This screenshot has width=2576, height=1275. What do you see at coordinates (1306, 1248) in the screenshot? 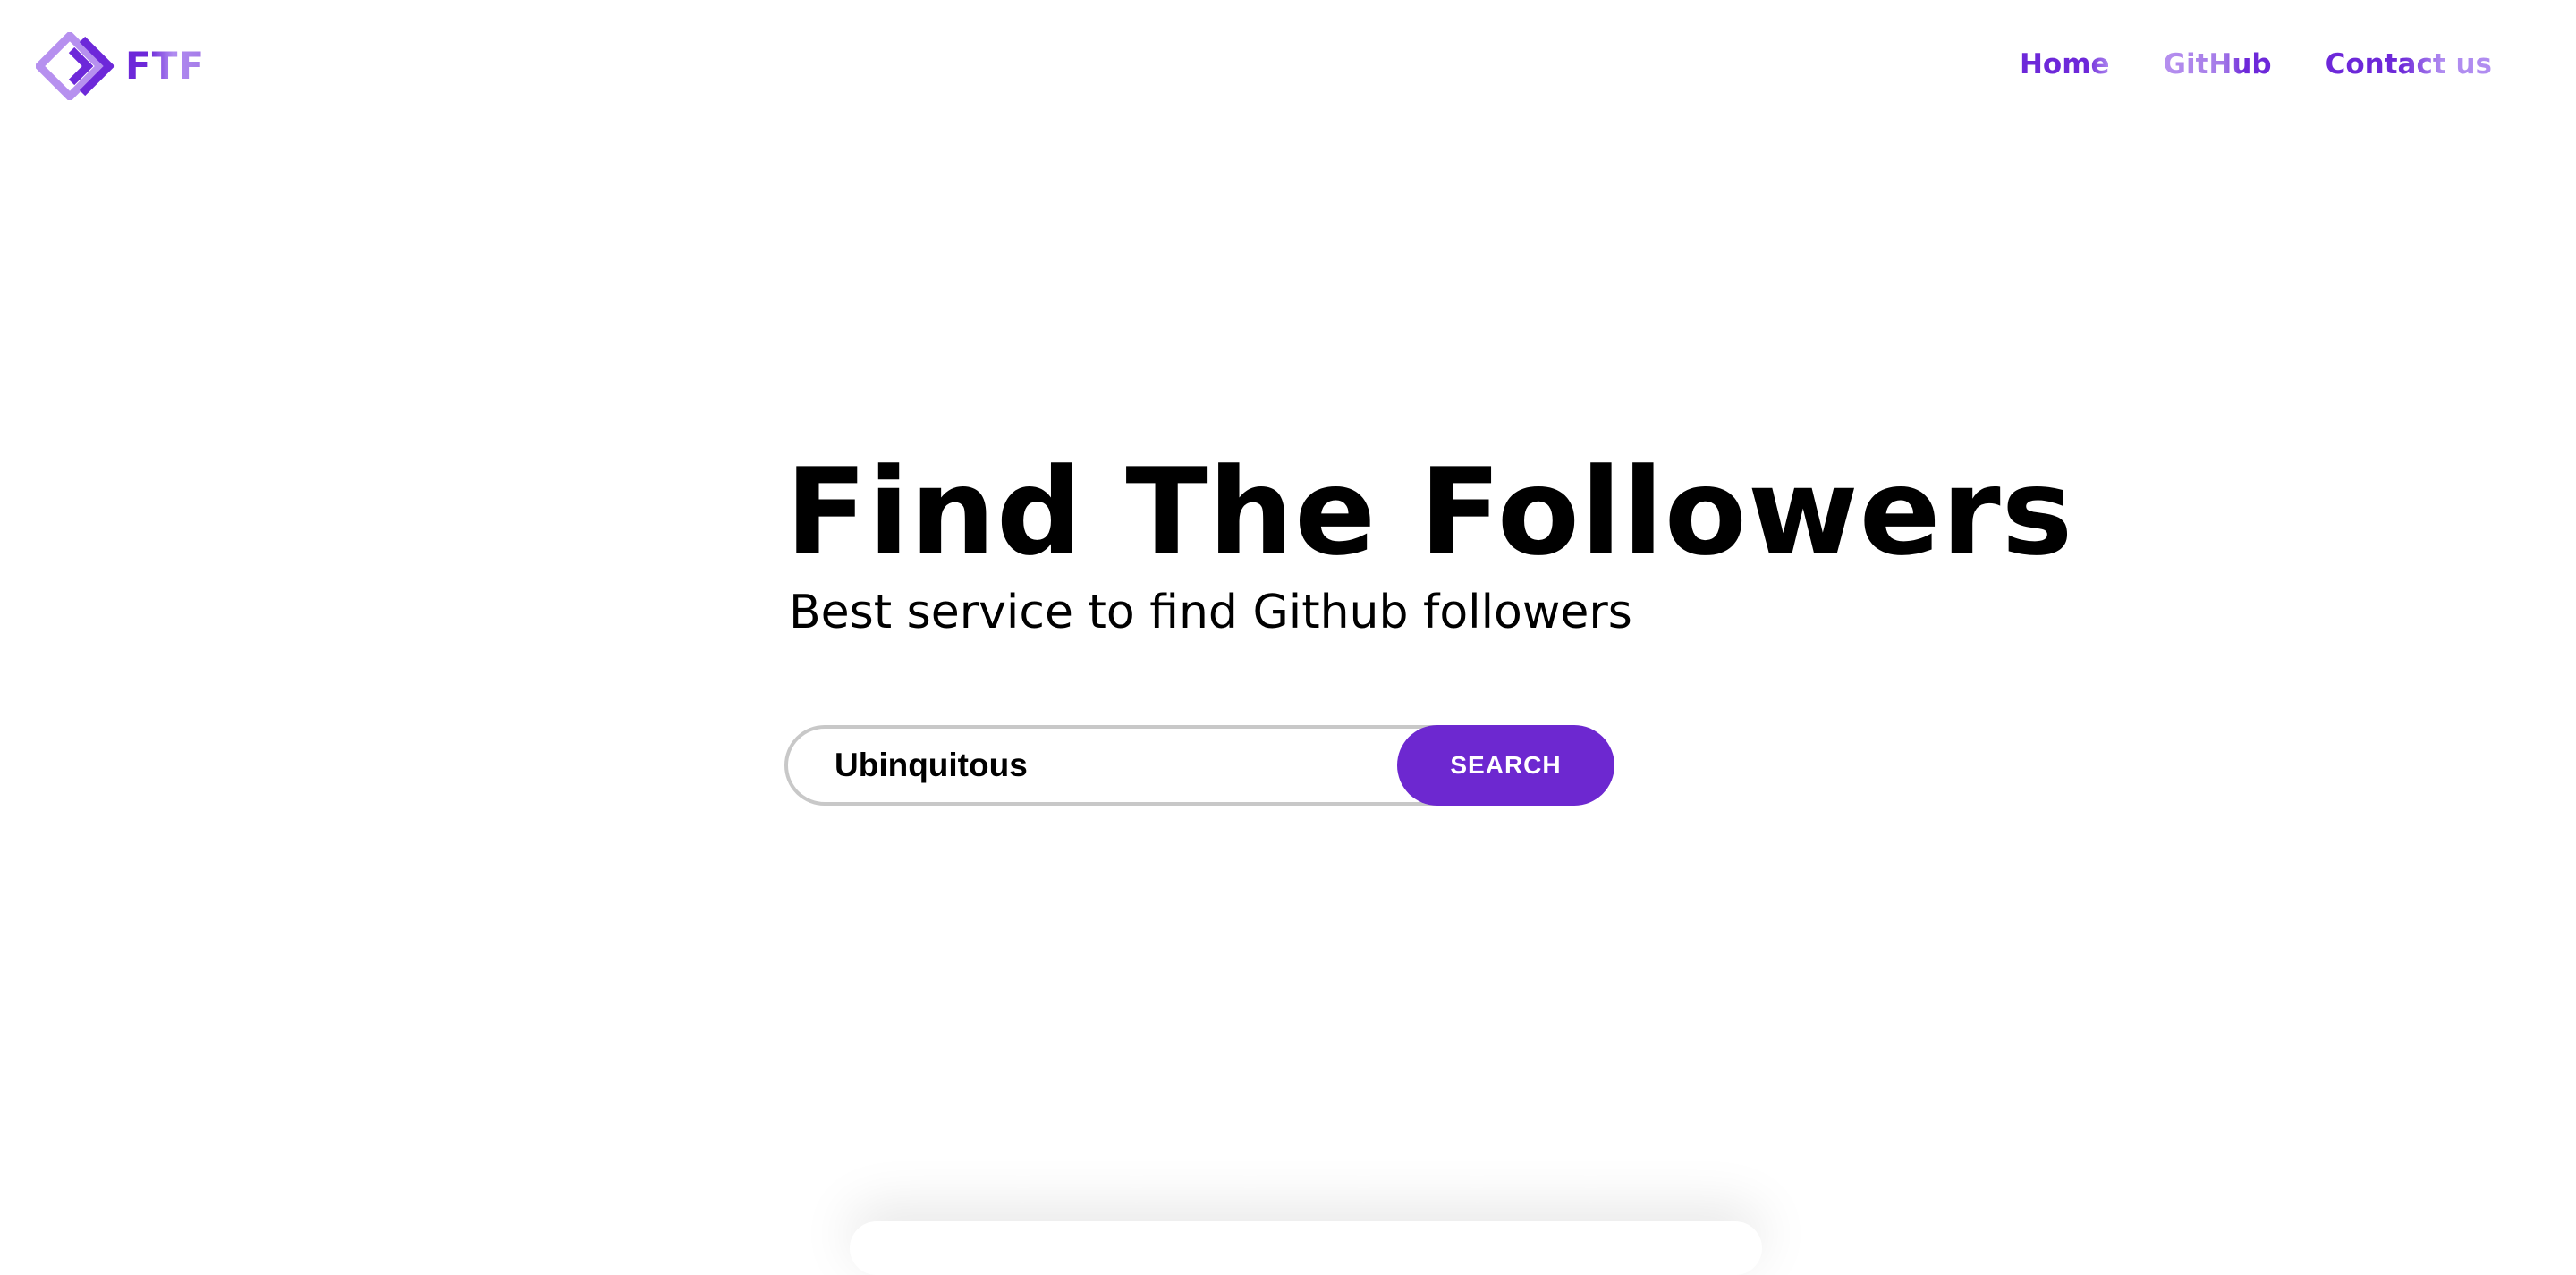
I see `results-card-shadow` at bounding box center [1306, 1248].